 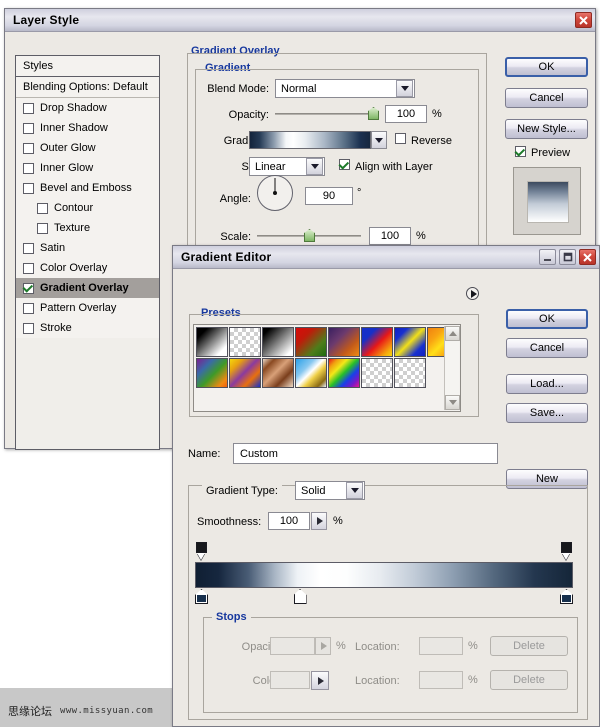 What do you see at coordinates (377, 373) in the screenshot?
I see `preset-swatch-transparent-rainbow` at bounding box center [377, 373].